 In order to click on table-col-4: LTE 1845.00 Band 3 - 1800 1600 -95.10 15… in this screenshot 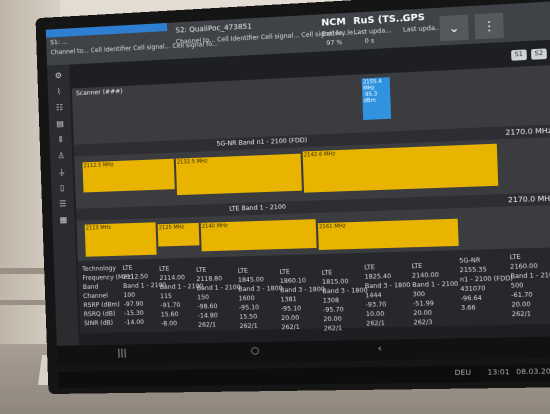, I will do `click(260, 298)`.